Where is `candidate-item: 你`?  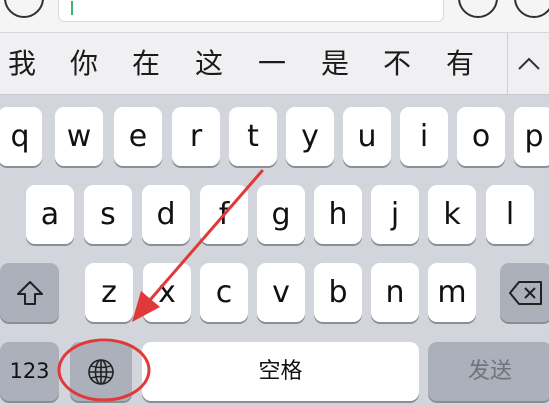 candidate-item: 你 is located at coordinates (84, 64).